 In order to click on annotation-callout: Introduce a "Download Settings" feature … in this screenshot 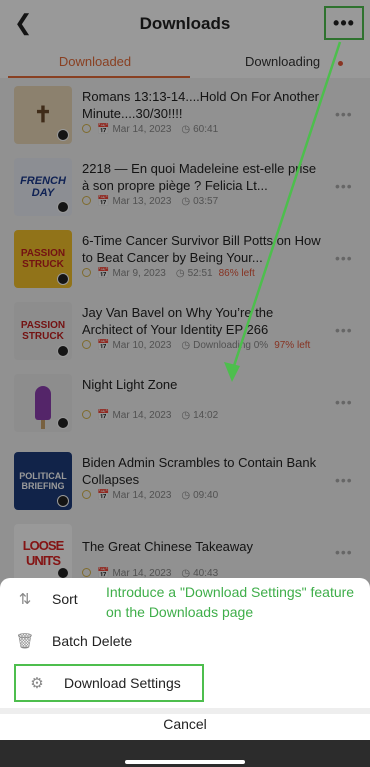, I will do `click(230, 602)`.